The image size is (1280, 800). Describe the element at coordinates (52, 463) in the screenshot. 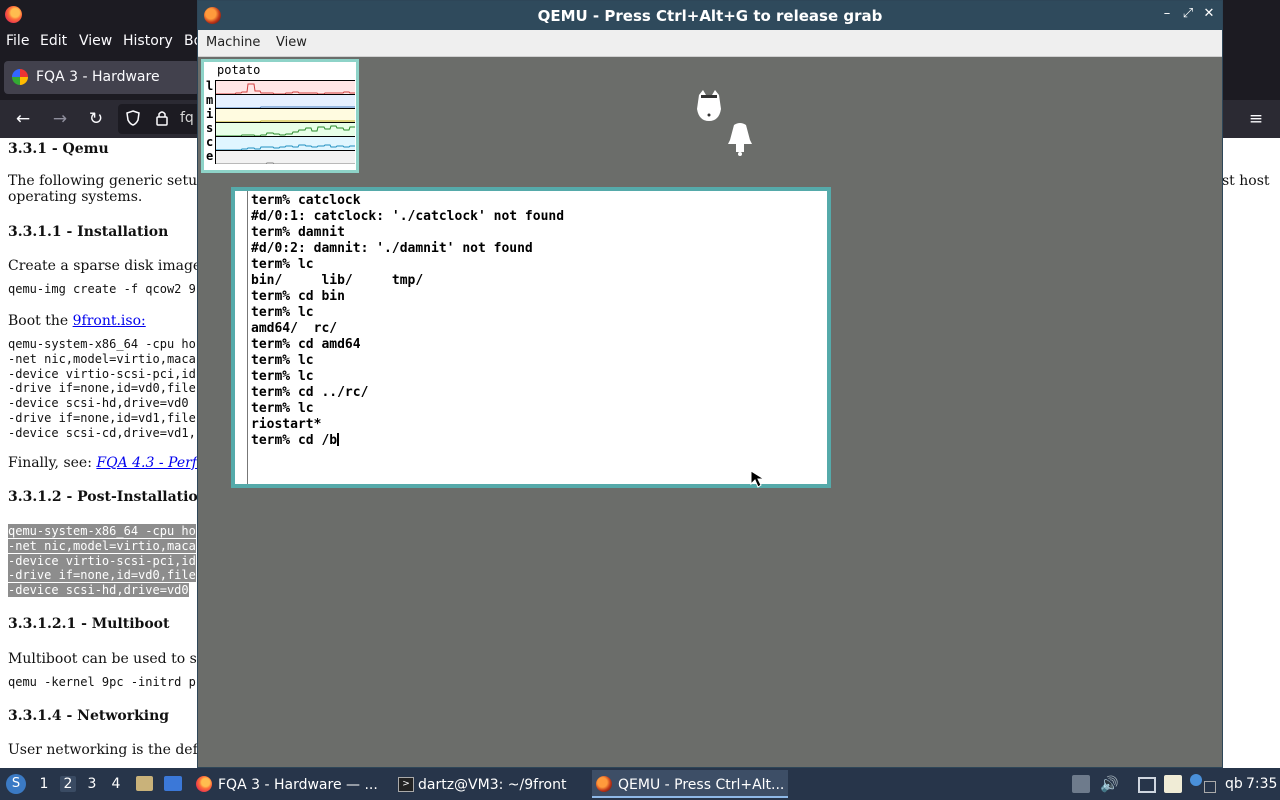

I see `finally-text: Finally, see:` at that location.